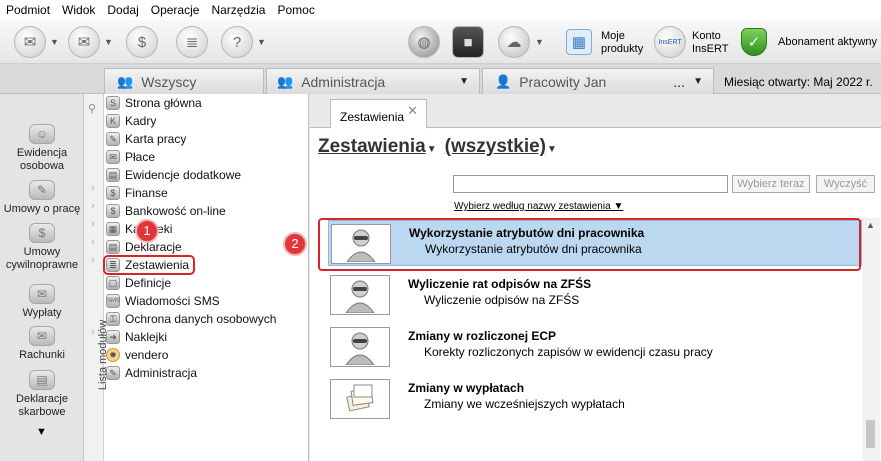 The image size is (881, 461). Describe the element at coordinates (538, 206) in the screenshot. I see `choose-by-name-dropdown: Wybierz według nazwy zestawienia ▼` at that location.